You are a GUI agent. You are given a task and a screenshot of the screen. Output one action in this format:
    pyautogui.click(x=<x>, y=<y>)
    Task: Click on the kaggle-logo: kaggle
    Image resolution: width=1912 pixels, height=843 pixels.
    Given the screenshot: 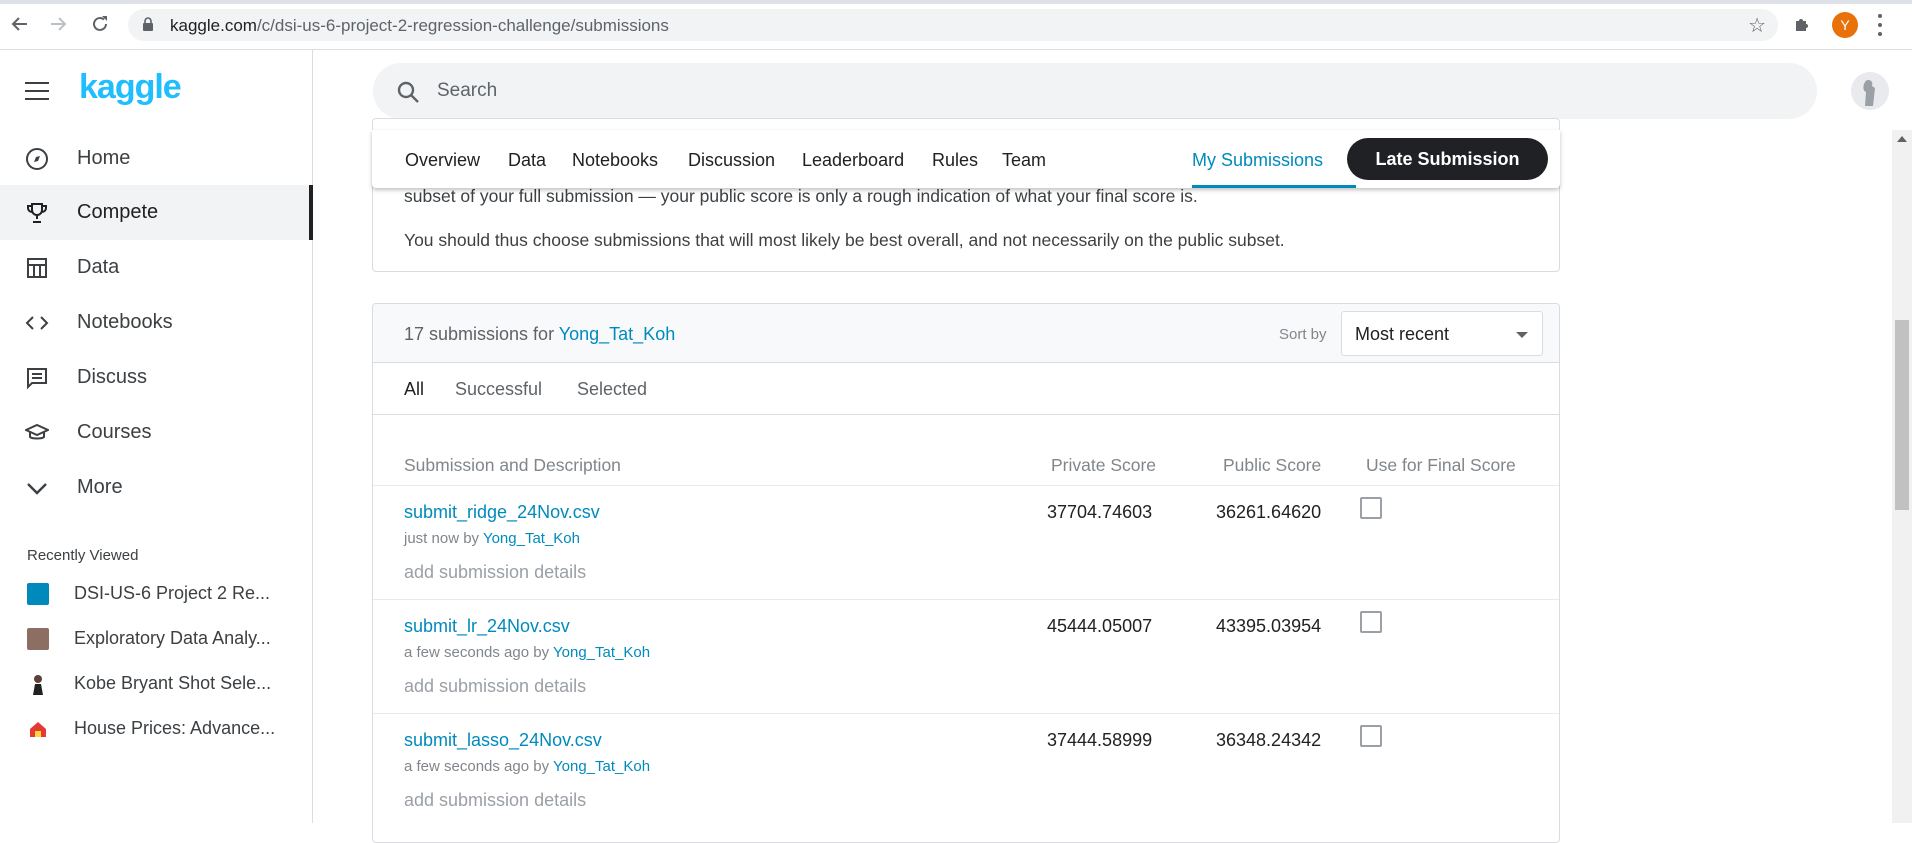 What is the action you would take?
    pyautogui.click(x=130, y=87)
    